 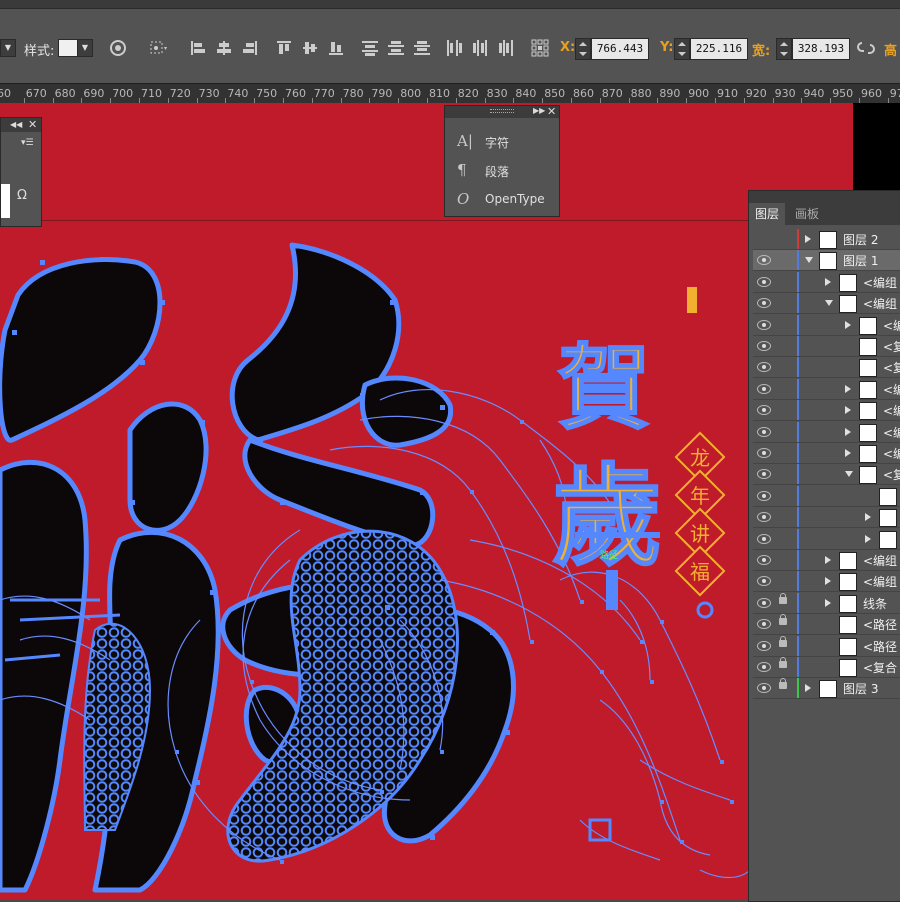 I want to click on layer-row: 图层 3, so click(x=826, y=689).